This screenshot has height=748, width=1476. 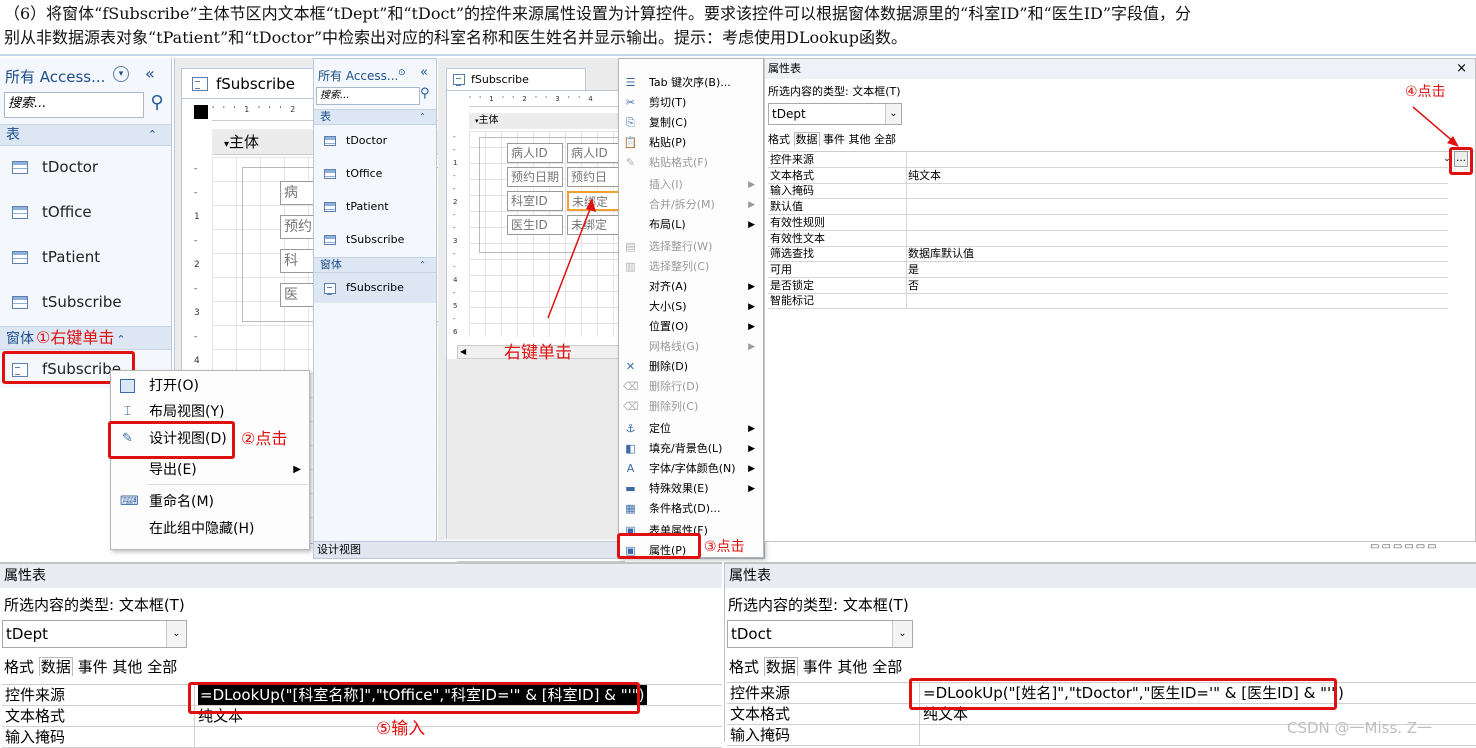 I want to click on property-value: 是, so click(x=913, y=269).